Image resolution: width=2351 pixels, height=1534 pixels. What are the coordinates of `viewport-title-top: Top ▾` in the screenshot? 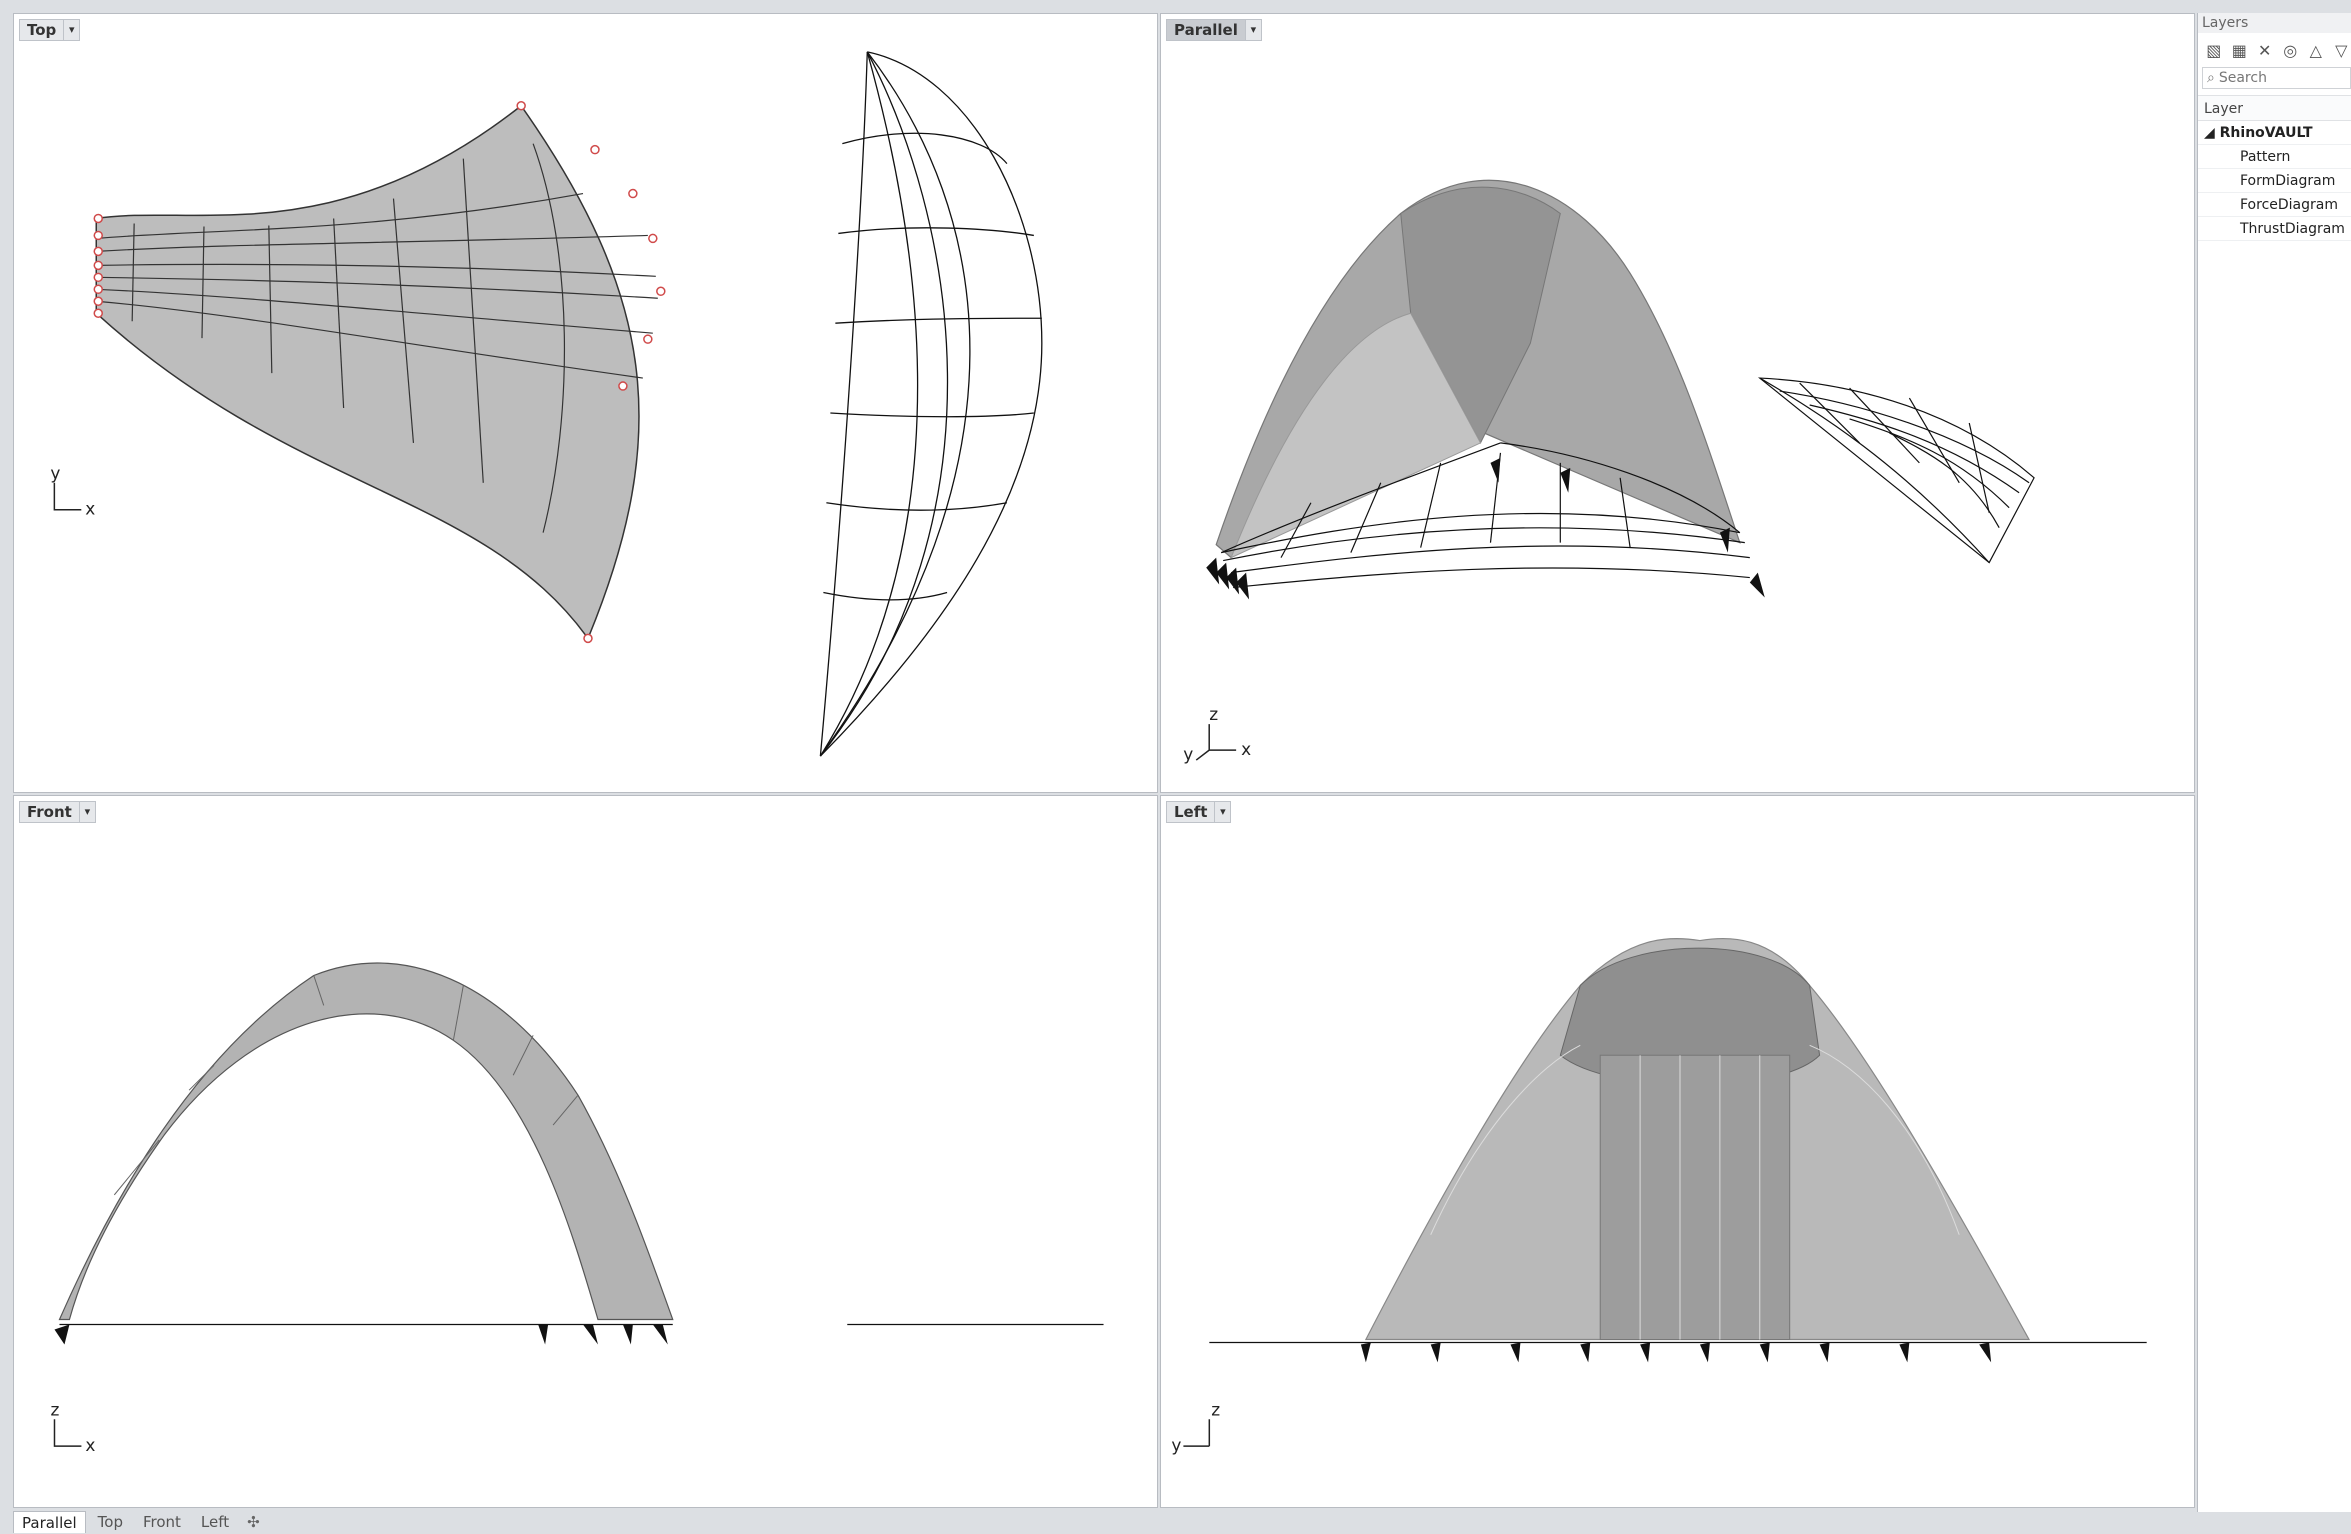 It's located at (50, 30).